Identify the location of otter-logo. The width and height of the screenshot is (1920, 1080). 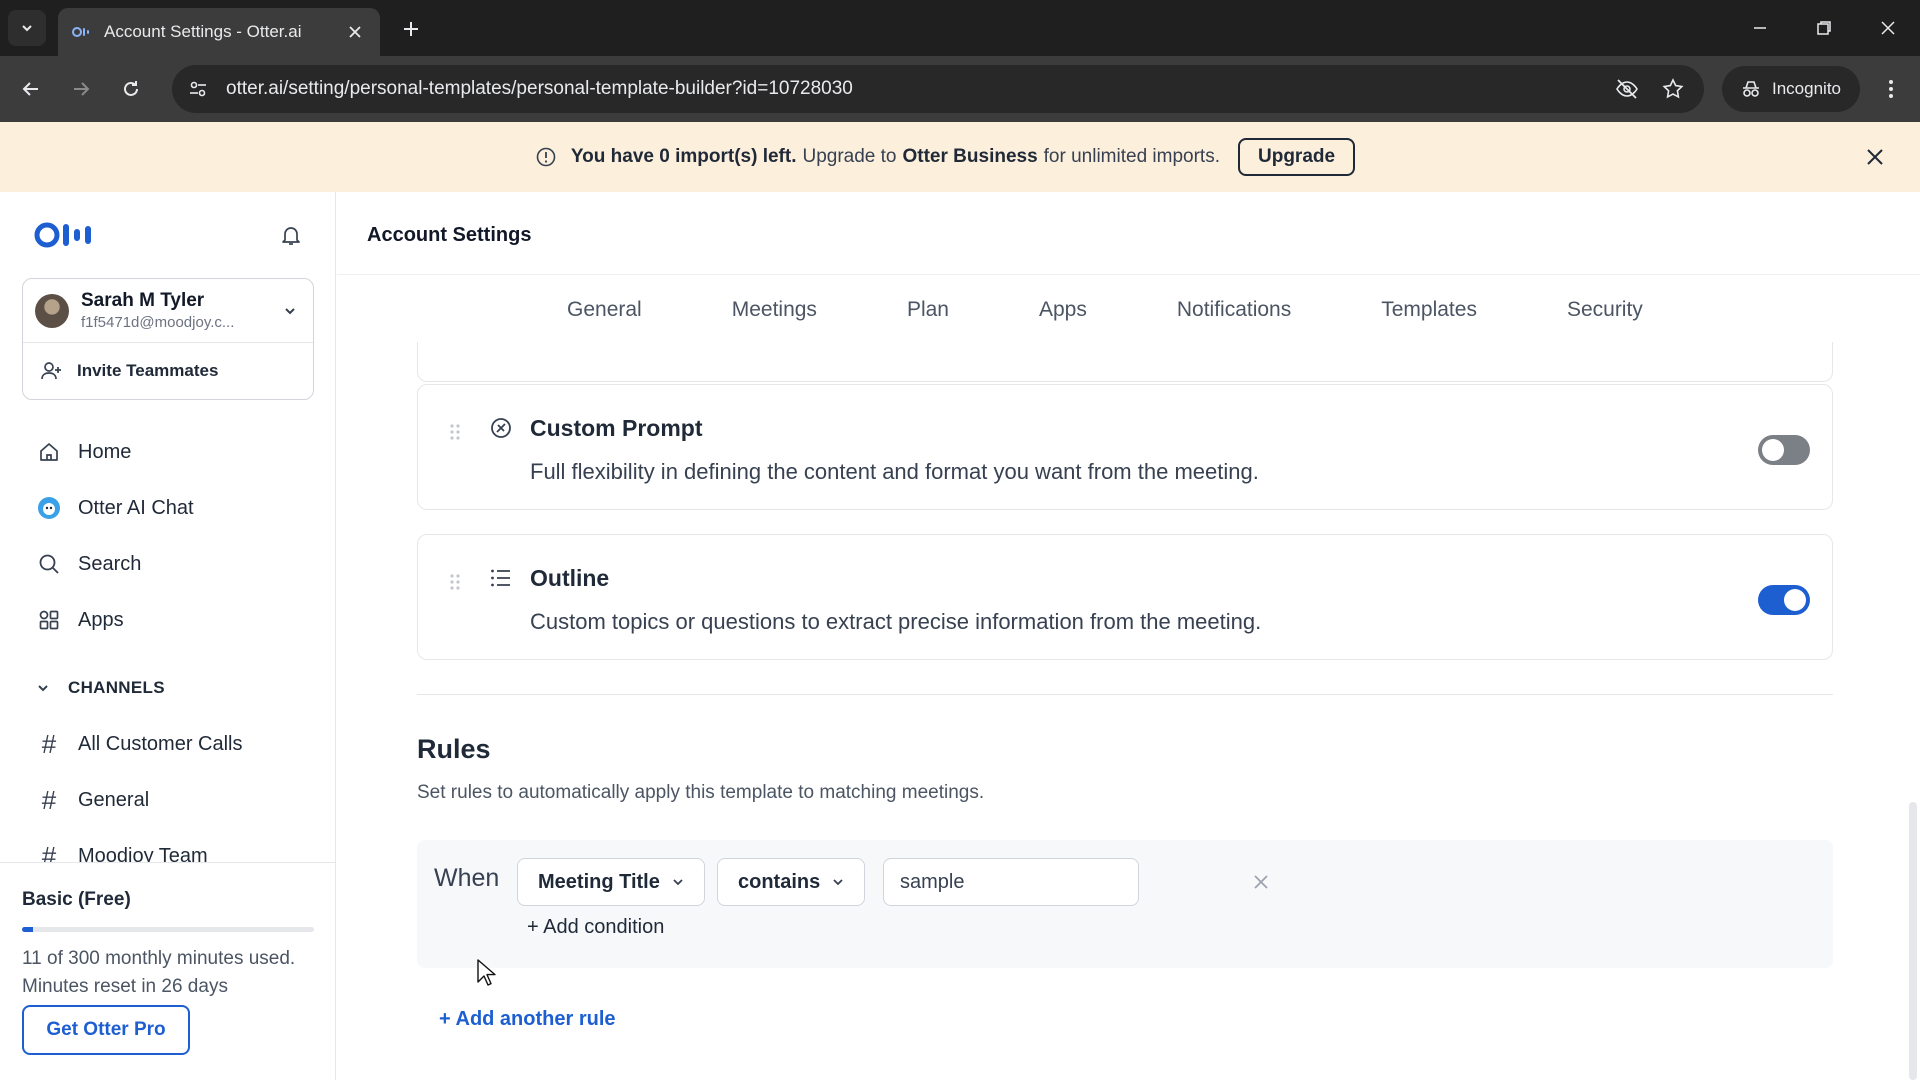
(67, 235).